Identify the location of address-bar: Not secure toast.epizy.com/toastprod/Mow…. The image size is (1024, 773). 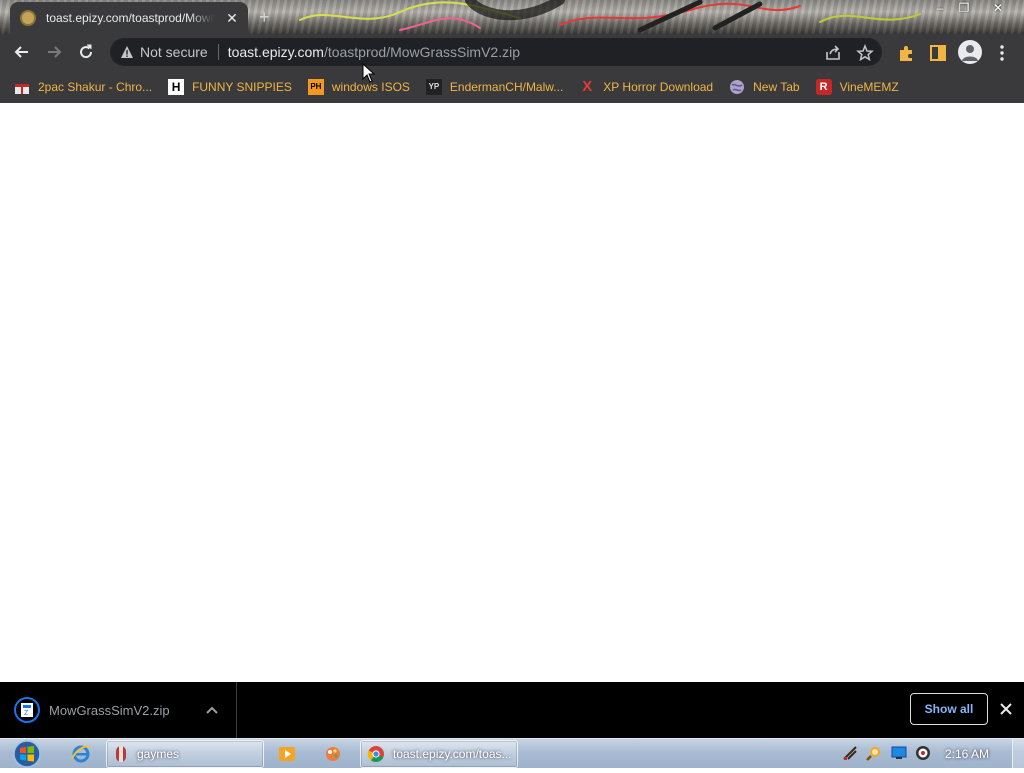
(496, 52).